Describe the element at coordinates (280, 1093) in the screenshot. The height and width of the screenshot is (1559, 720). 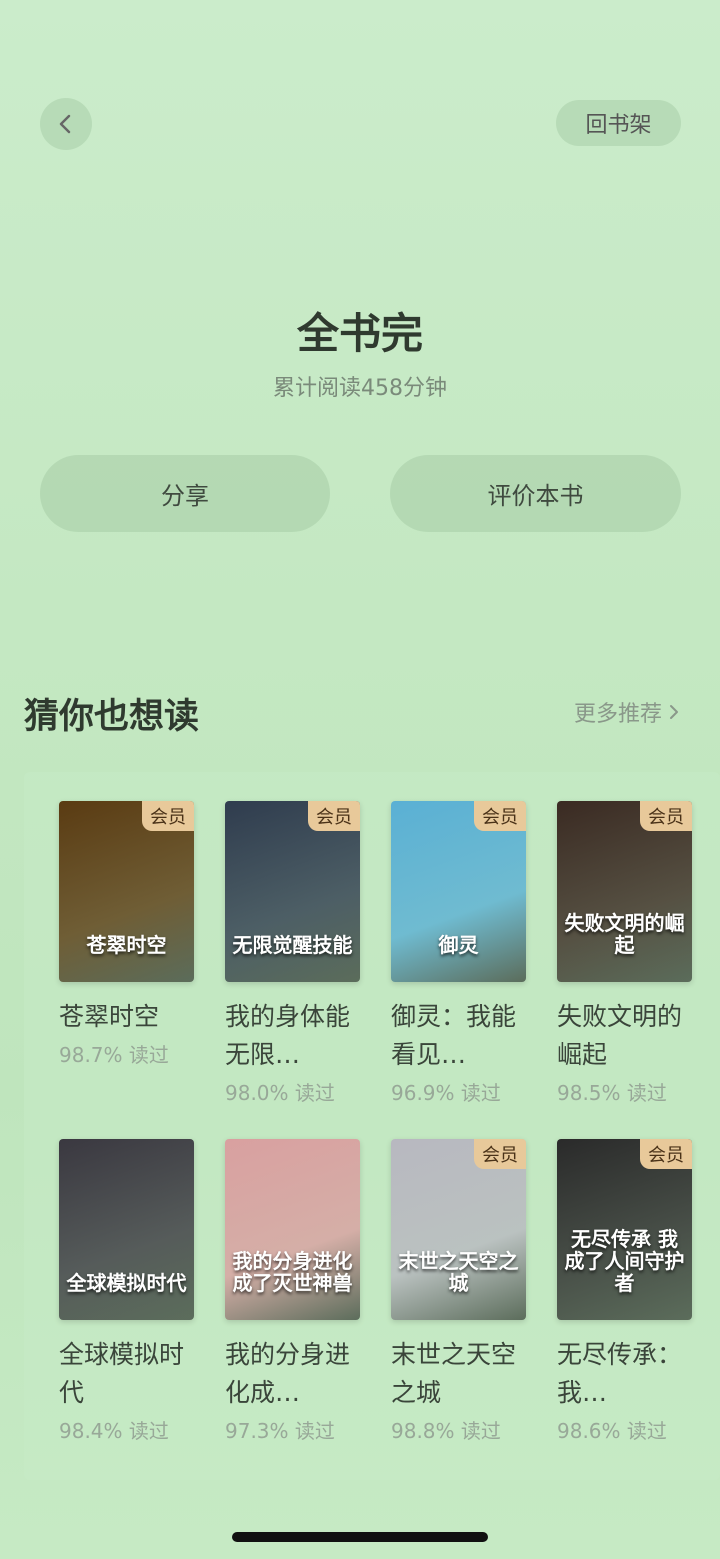
I see `book-read-rate: 98.0% 读过` at that location.